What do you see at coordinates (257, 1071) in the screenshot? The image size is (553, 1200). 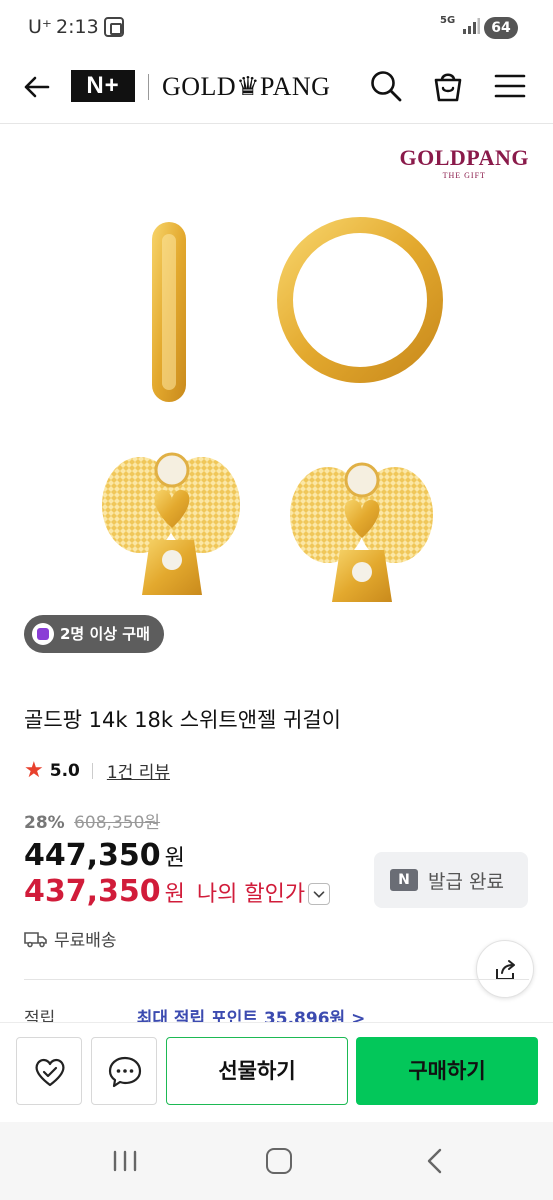 I see `gift-button: 선물하기` at bounding box center [257, 1071].